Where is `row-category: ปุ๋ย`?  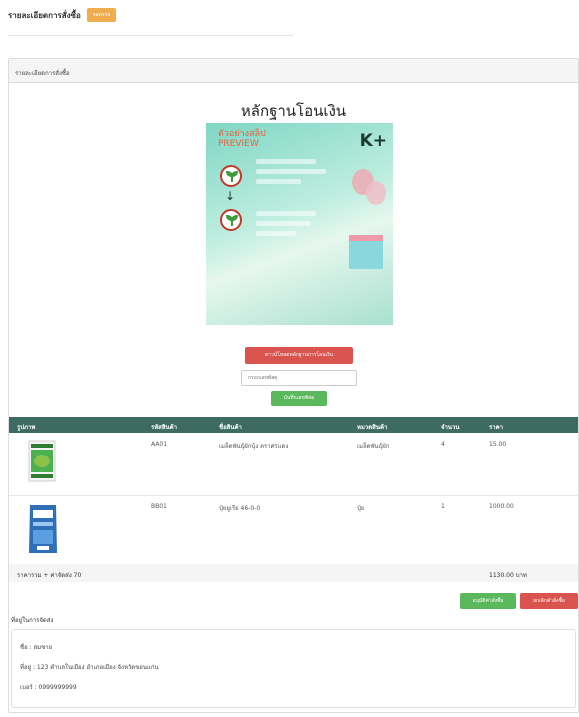 row-category: ปุ๋ย is located at coordinates (361, 508).